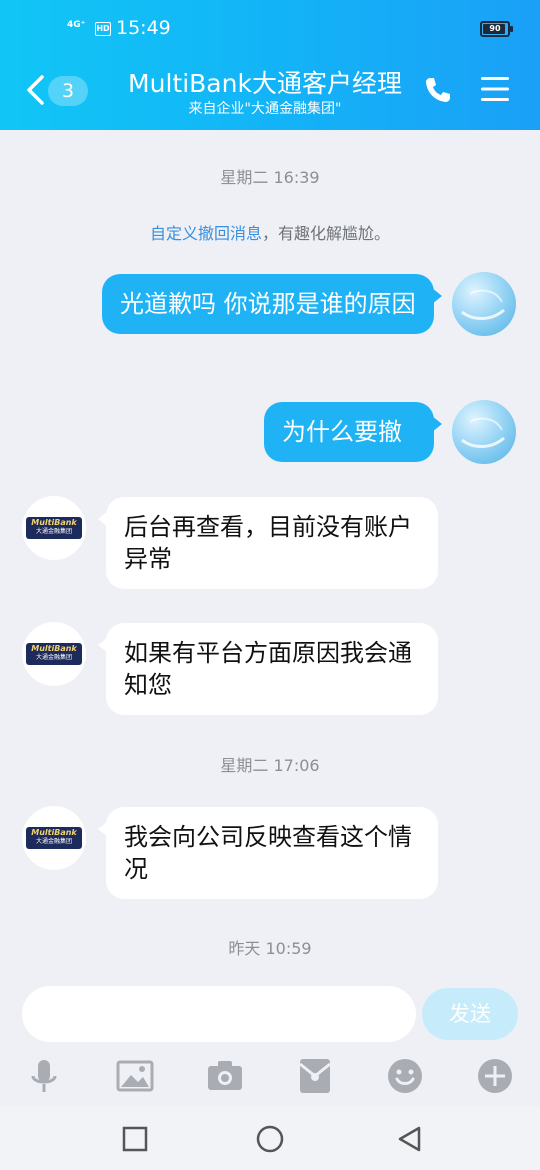 The height and width of the screenshot is (1170, 540). I want to click on message-input, so click(219, 1014).